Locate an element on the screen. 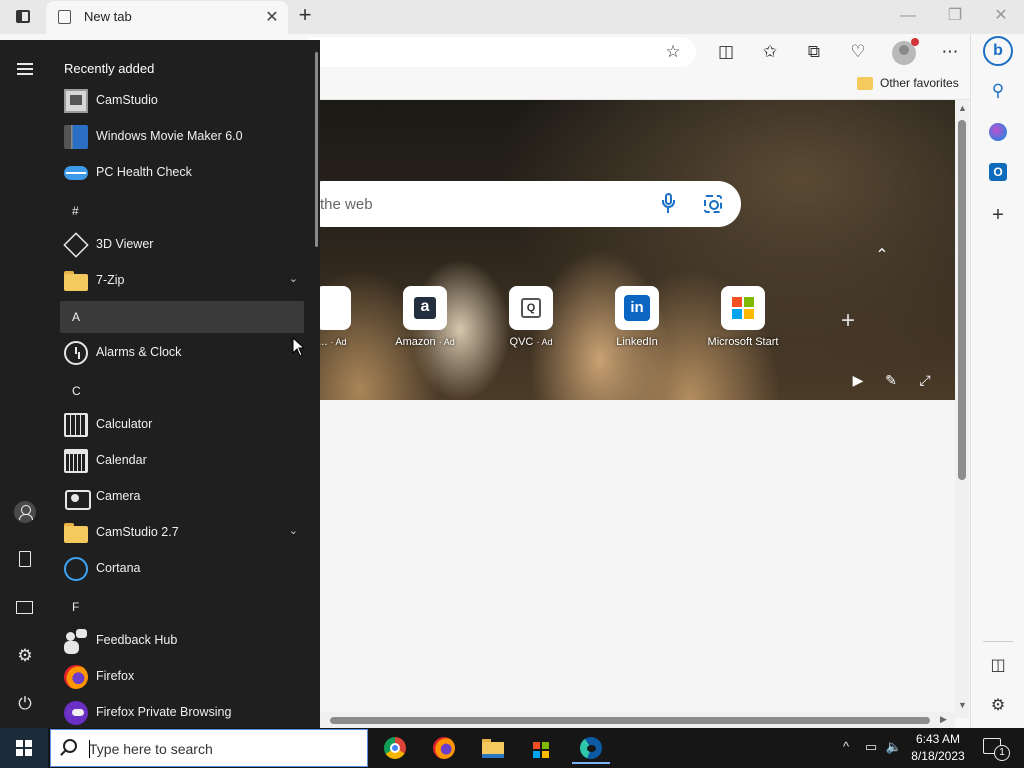 Image resolution: width=1024 pixels, height=768 pixels. add-shortcut-icon: + is located at coordinates (848, 321).